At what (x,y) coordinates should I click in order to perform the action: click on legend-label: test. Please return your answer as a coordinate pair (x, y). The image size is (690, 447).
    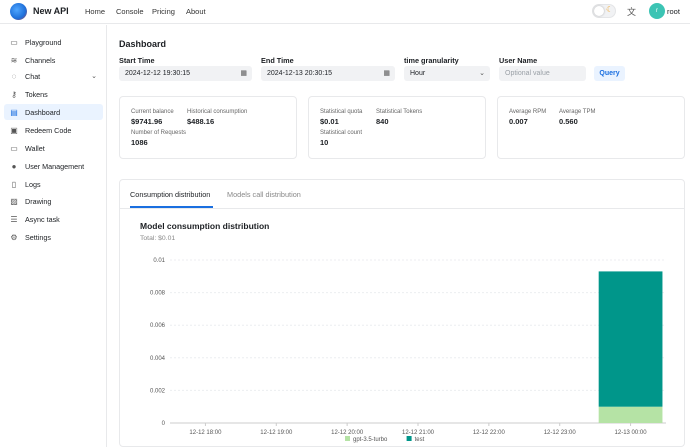
    Looking at the image, I should click on (420, 440).